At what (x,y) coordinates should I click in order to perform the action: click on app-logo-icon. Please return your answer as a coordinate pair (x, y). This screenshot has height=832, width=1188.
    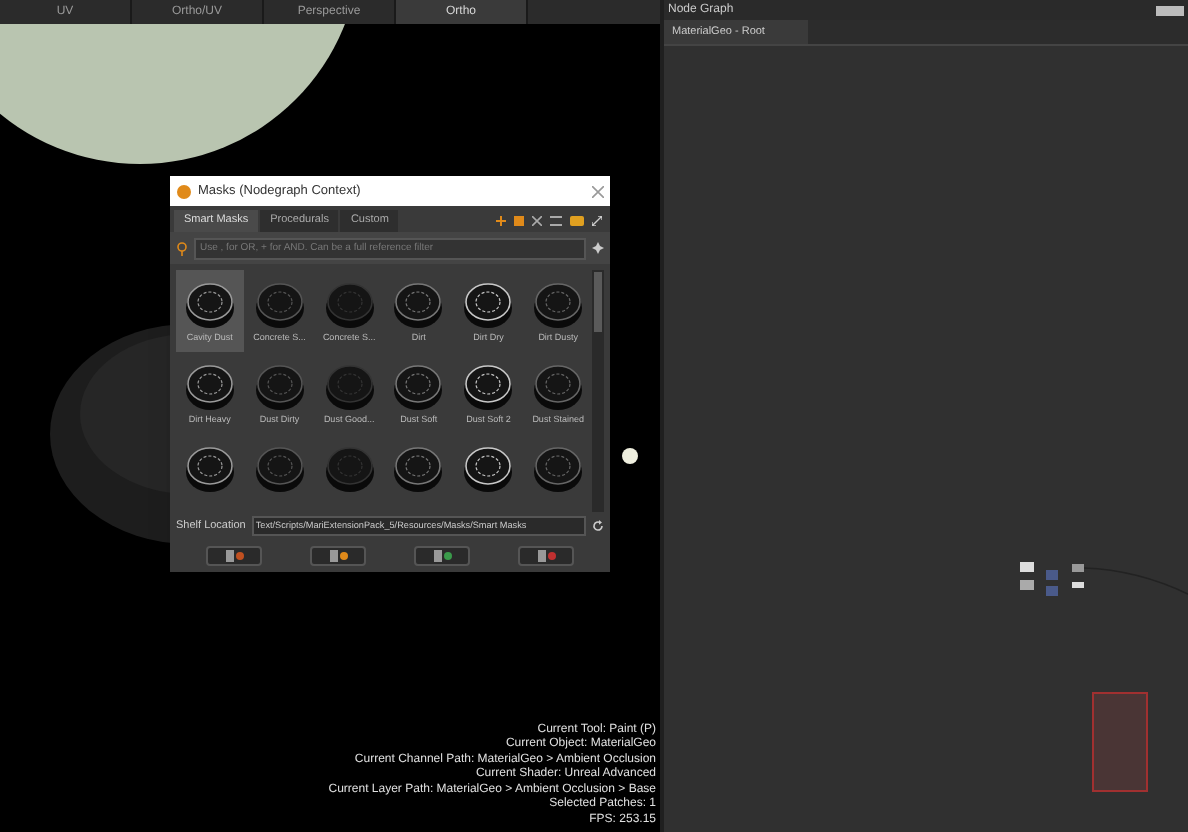
    Looking at the image, I should click on (184, 191).